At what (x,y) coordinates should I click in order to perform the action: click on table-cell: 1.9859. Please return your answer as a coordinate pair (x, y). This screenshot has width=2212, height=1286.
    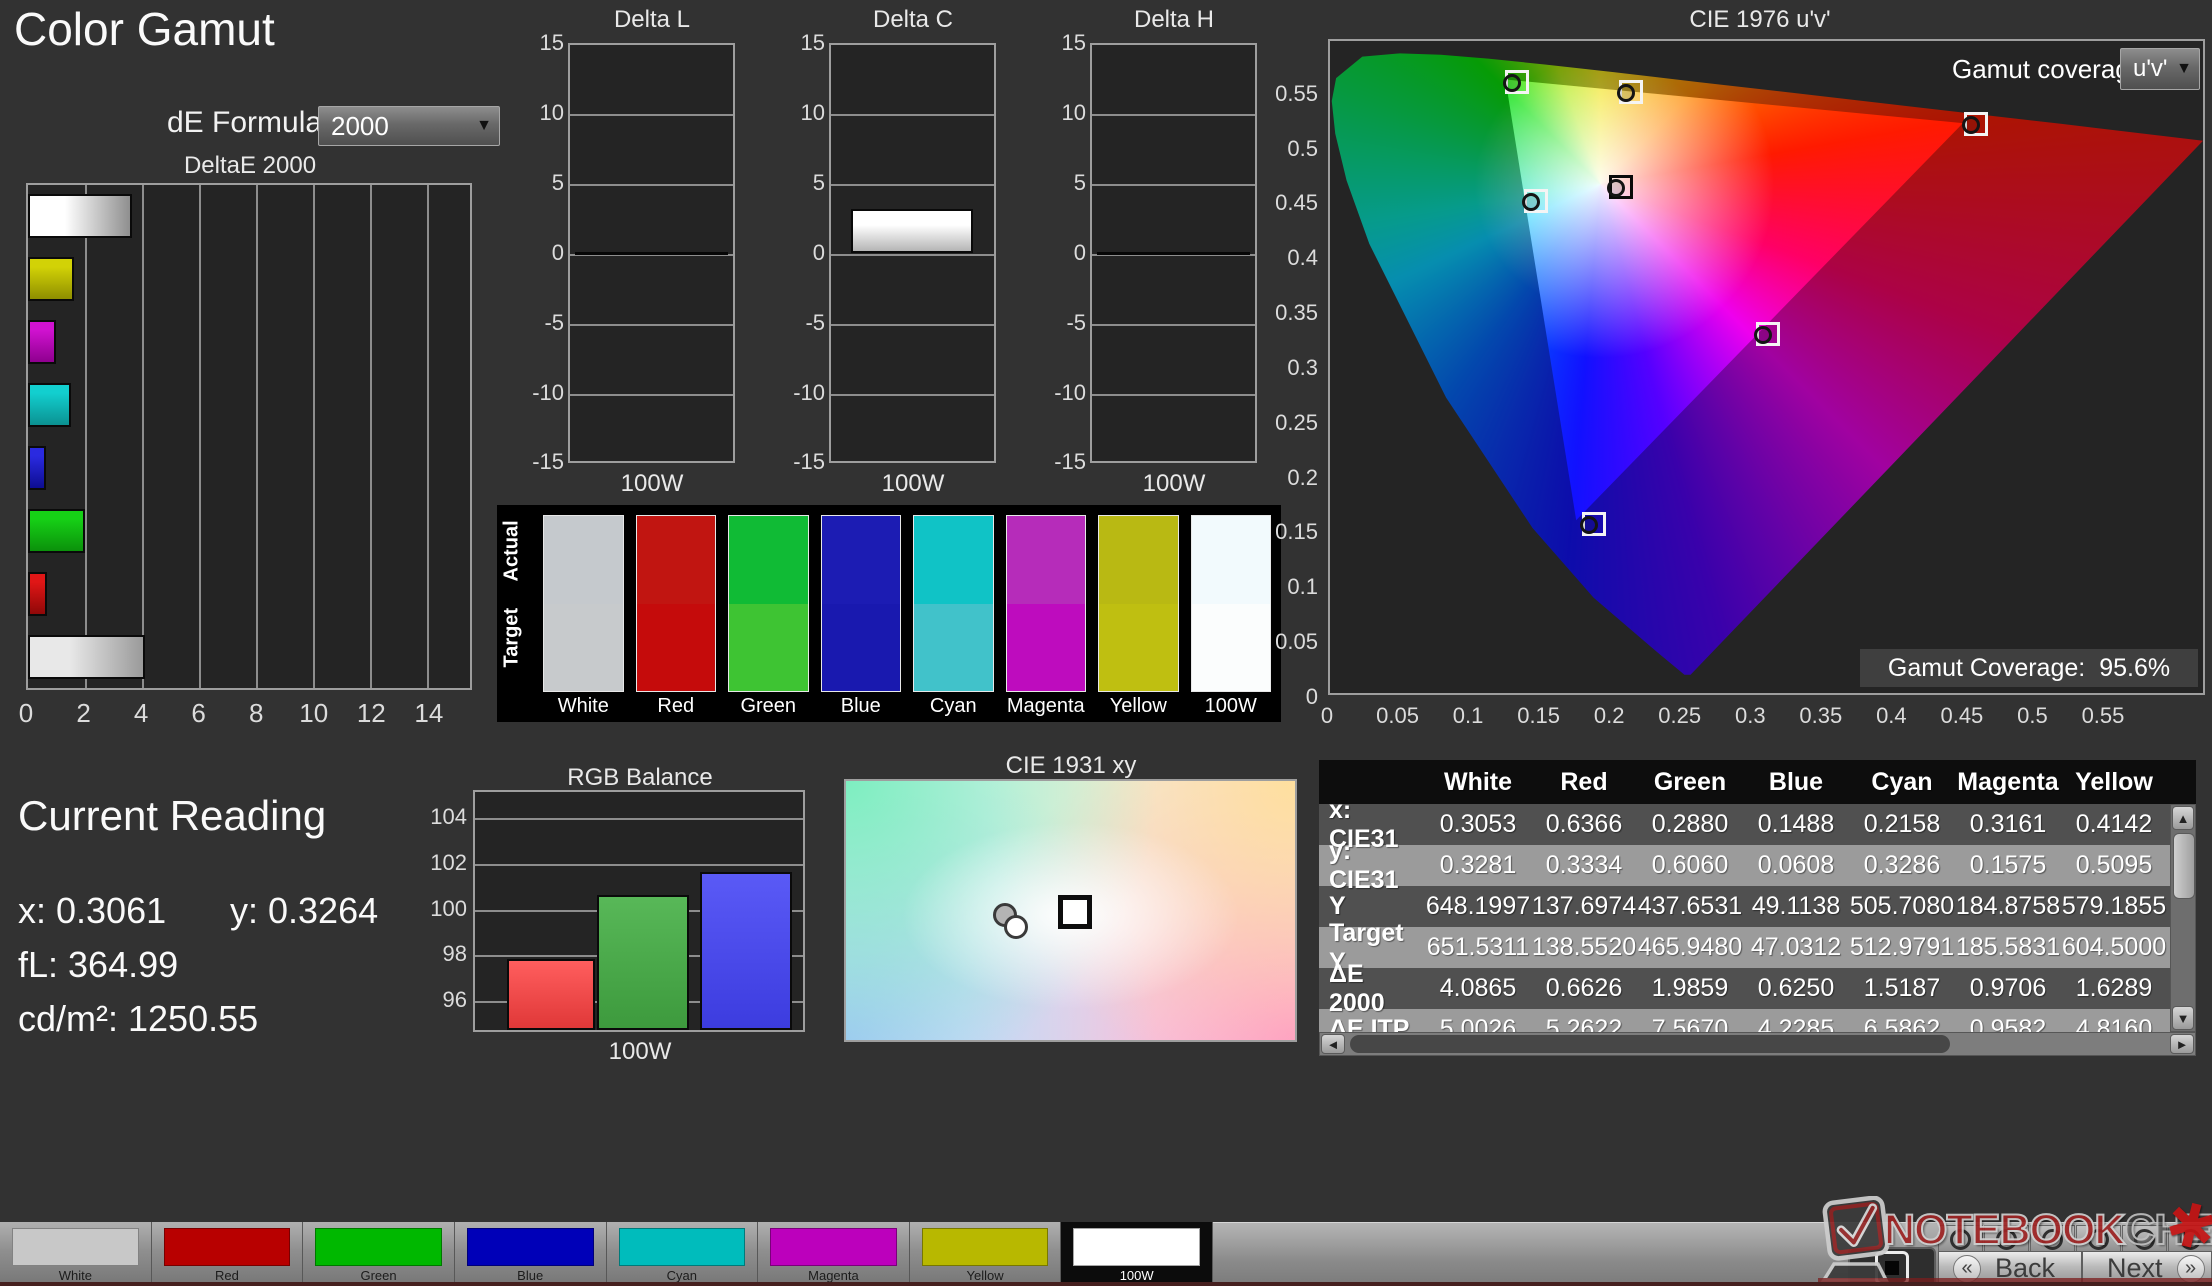
    Looking at the image, I should click on (1690, 988).